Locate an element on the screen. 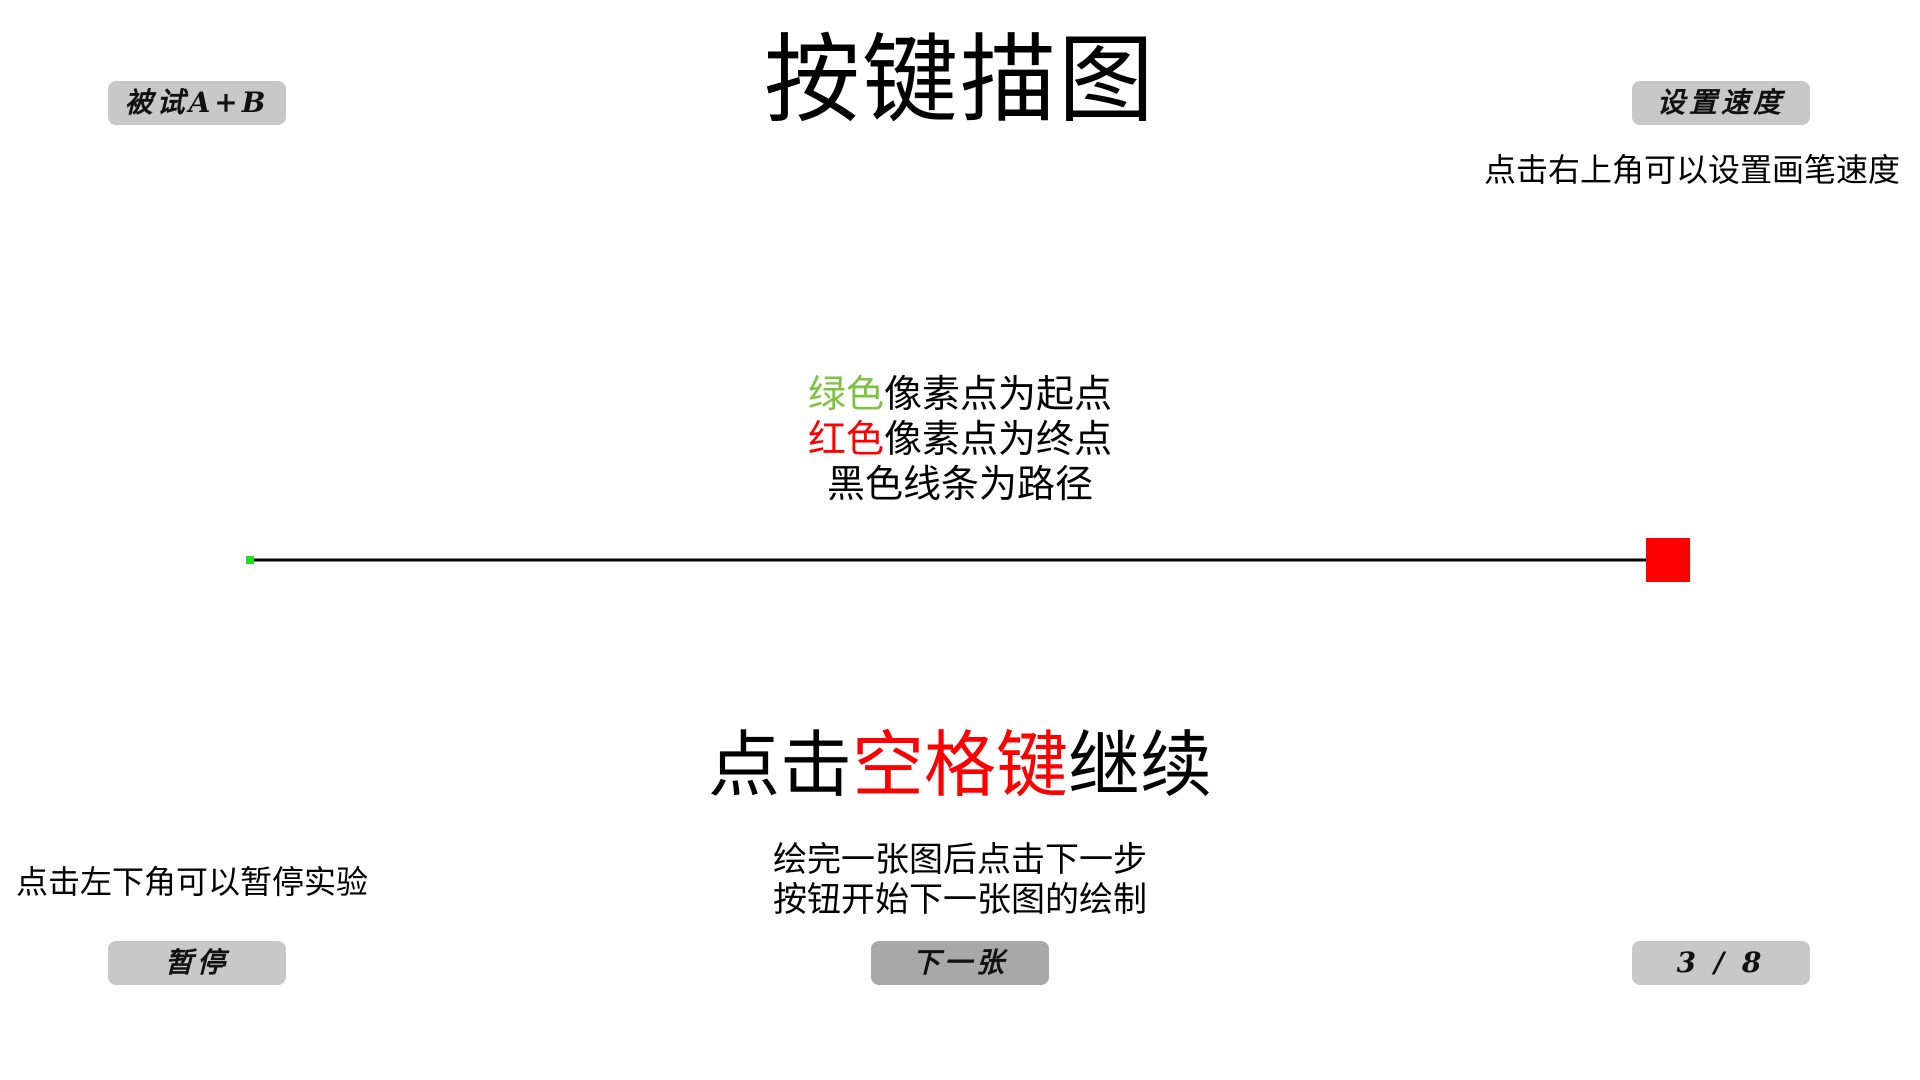 This screenshot has width=1920, height=1080. legend-end-line: 红色像素点为终点 is located at coordinates (960, 439).